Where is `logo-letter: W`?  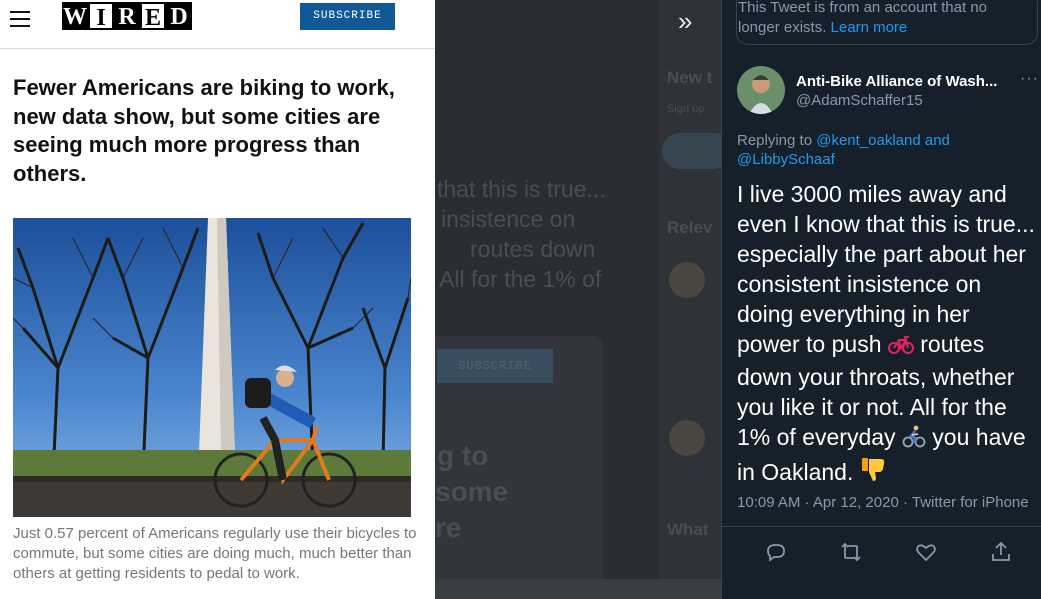 logo-letter: W is located at coordinates (75, 16).